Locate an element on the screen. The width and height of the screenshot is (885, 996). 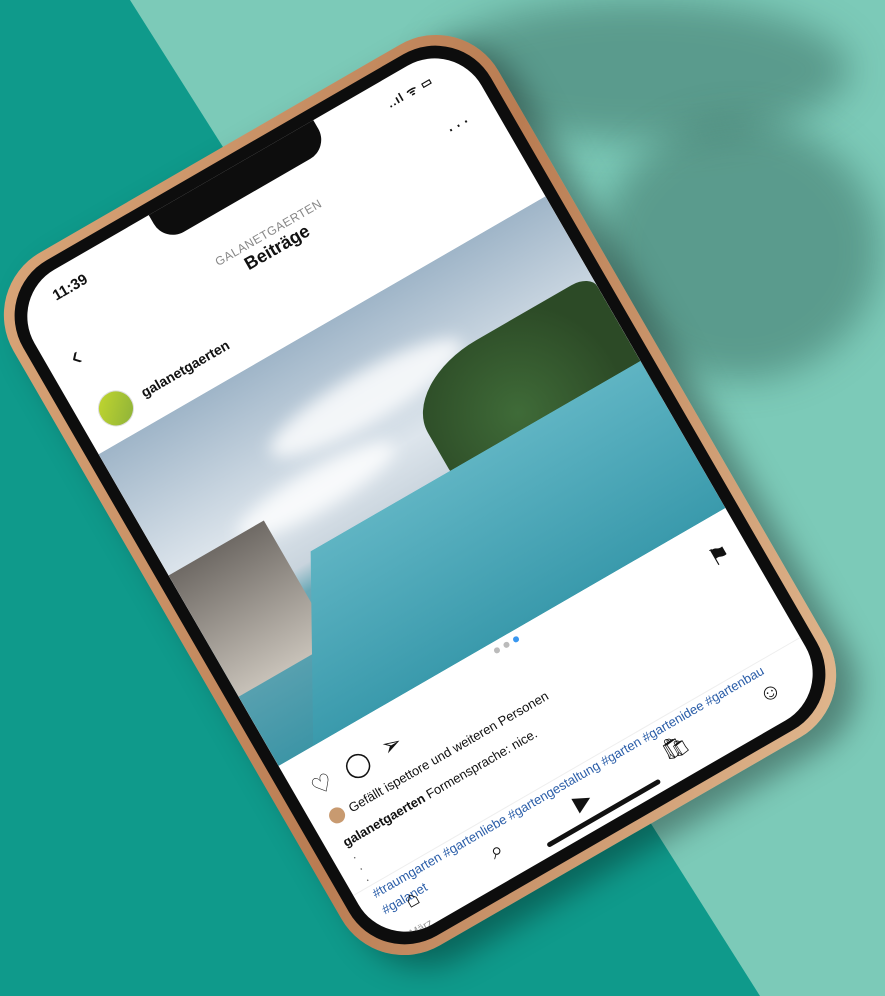
home-icon: ⌂ is located at coordinates (412, 899).